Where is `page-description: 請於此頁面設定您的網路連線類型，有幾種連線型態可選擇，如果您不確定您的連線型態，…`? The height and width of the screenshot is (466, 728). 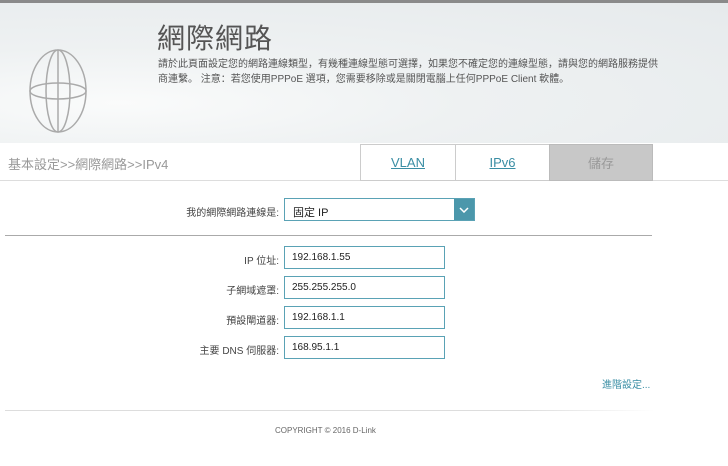 page-description: 請於此頁面設定您的網路連線類型，有幾種連線型態可選擇，如果您不確定您的連線型態，… is located at coordinates (408, 72).